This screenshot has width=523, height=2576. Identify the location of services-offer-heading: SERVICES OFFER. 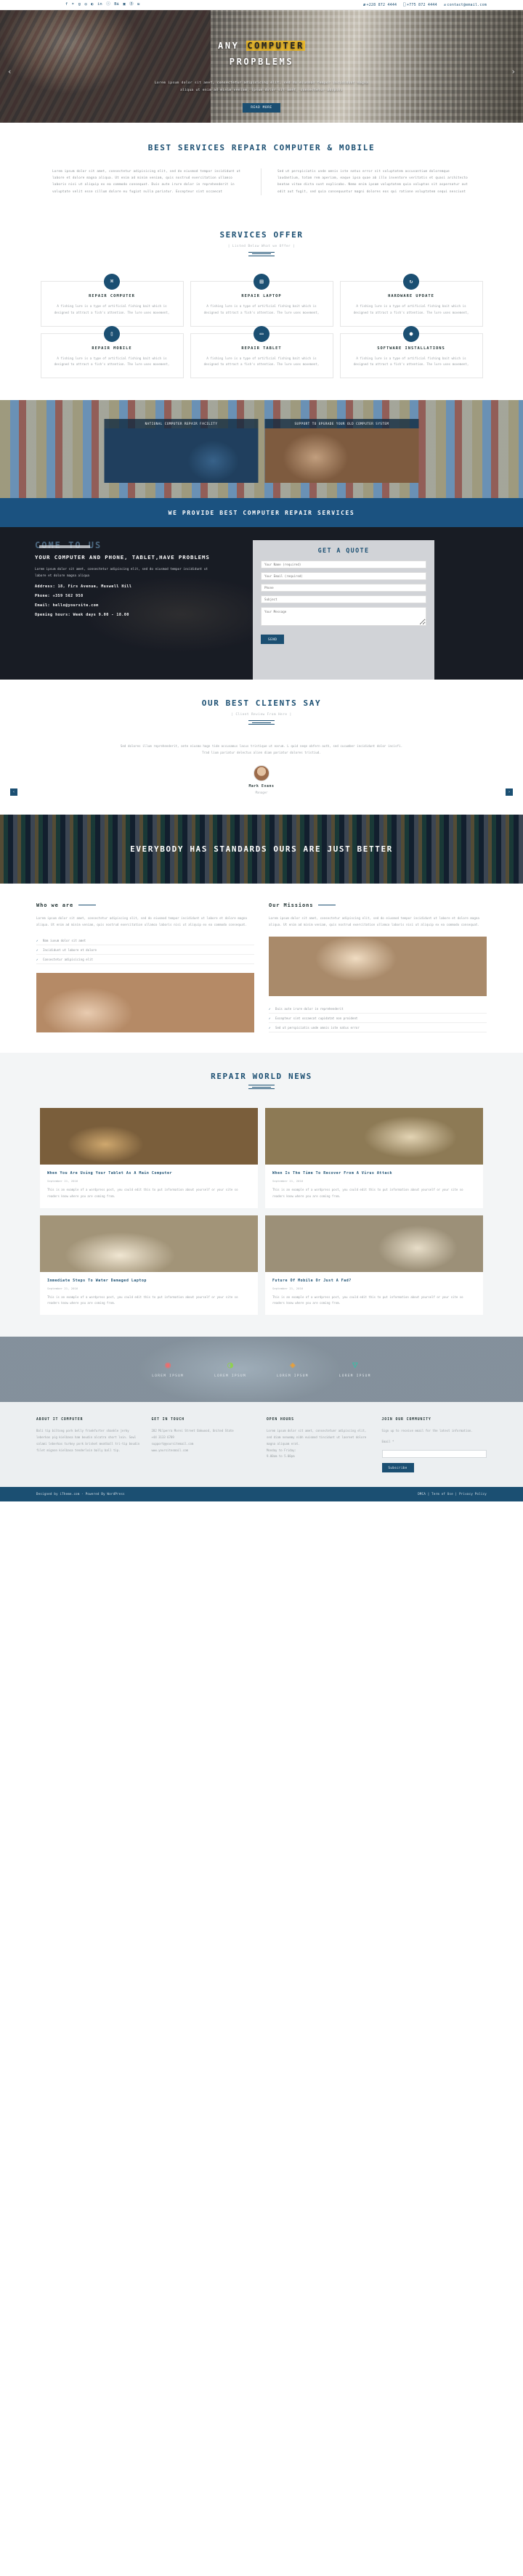
(261, 234).